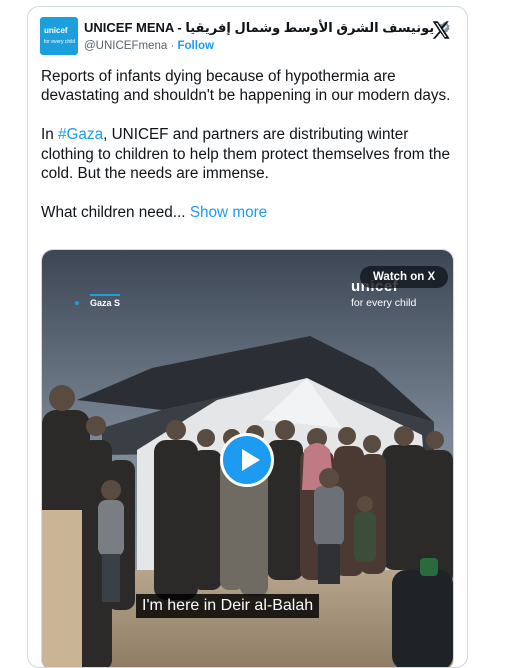 The image size is (524, 668). What do you see at coordinates (77, 303) in the screenshot?
I see `location-marker-icon` at bounding box center [77, 303].